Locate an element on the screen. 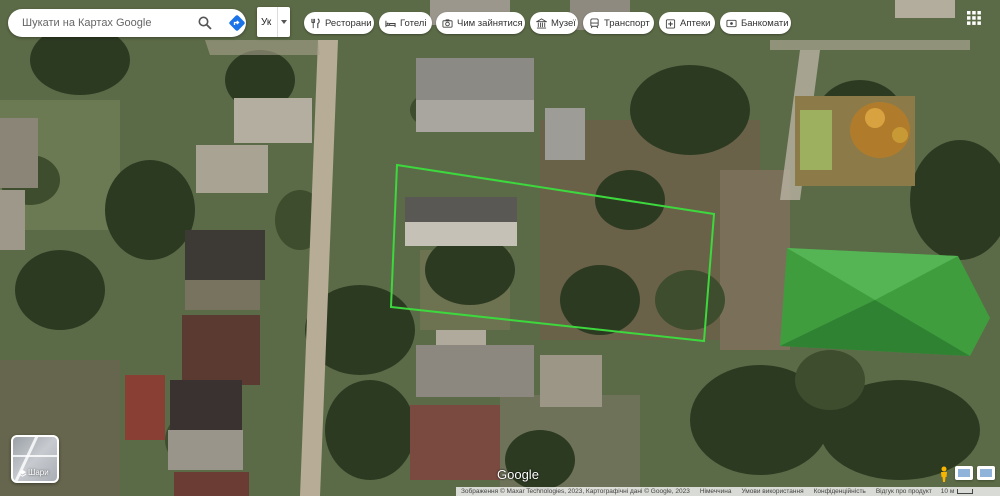 The width and height of the screenshot is (1000, 496). chip-transit: Транспорт is located at coordinates (618, 23).